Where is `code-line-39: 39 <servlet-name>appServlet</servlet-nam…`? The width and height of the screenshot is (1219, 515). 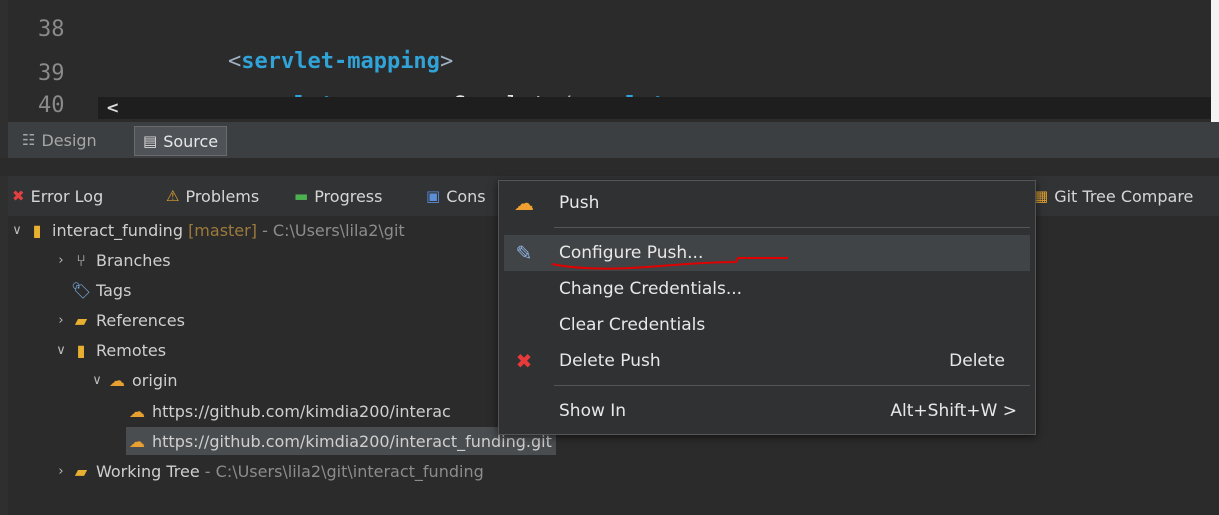 code-line-39: 39 <servlet-name>appServlet</servlet-nam… is located at coordinates (391, 89).